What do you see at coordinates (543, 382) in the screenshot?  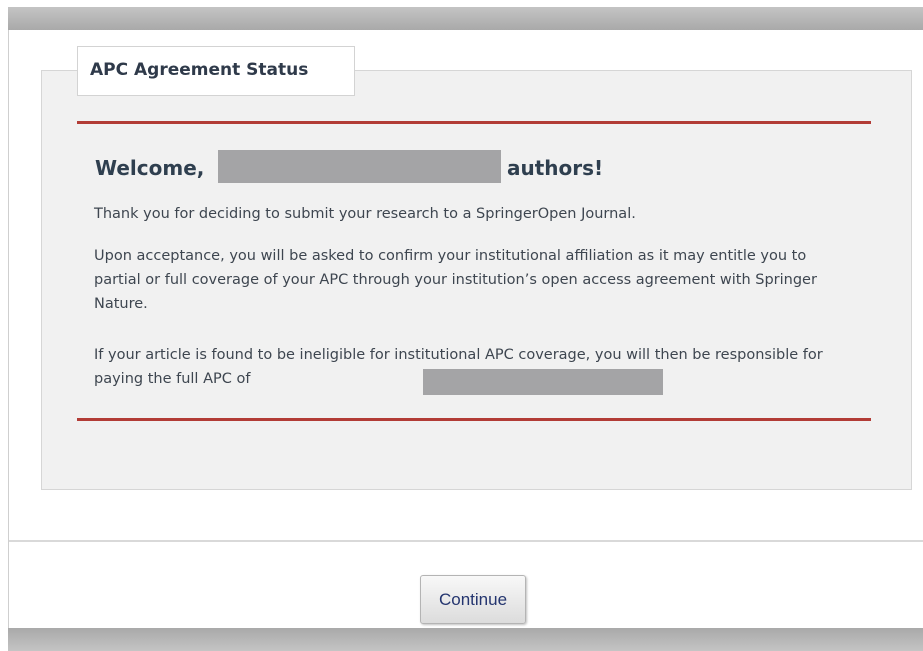 I see `redacted-apc-amount` at bounding box center [543, 382].